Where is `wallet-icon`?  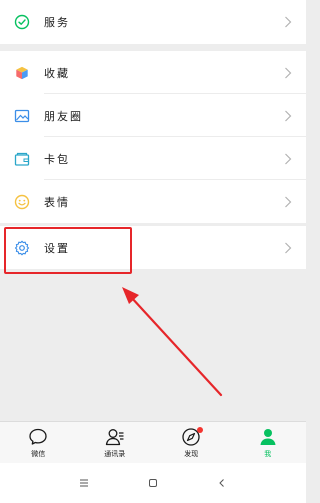 wallet-icon is located at coordinates (22, 159).